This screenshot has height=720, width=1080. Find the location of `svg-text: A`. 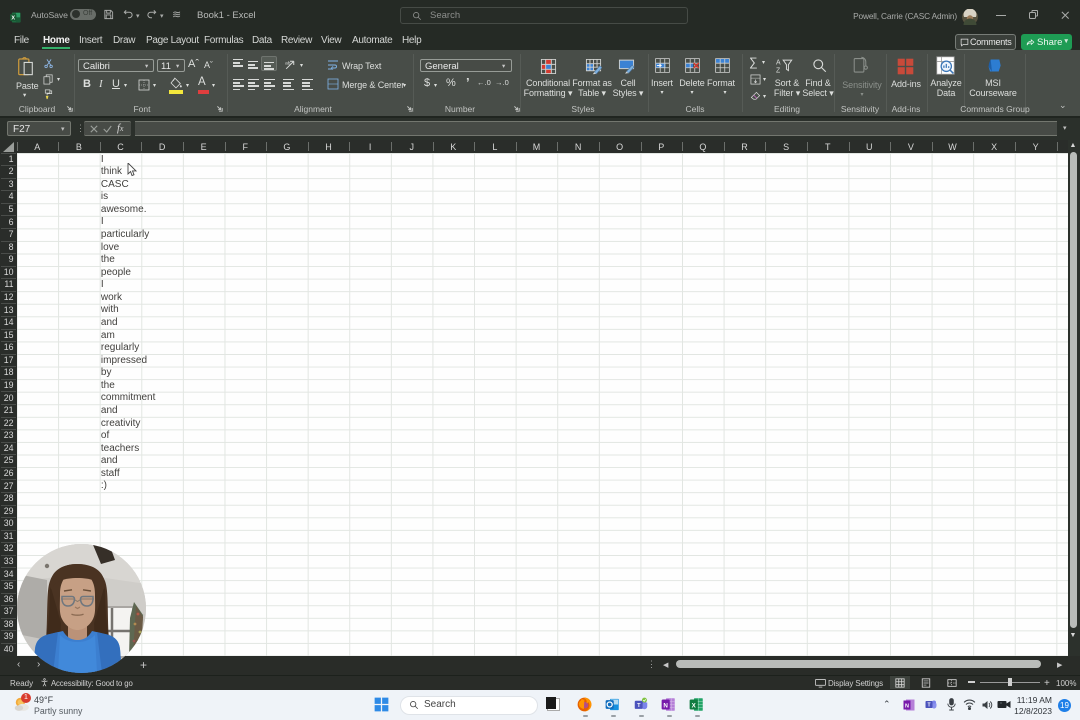

svg-text: A is located at coordinates (778, 63).